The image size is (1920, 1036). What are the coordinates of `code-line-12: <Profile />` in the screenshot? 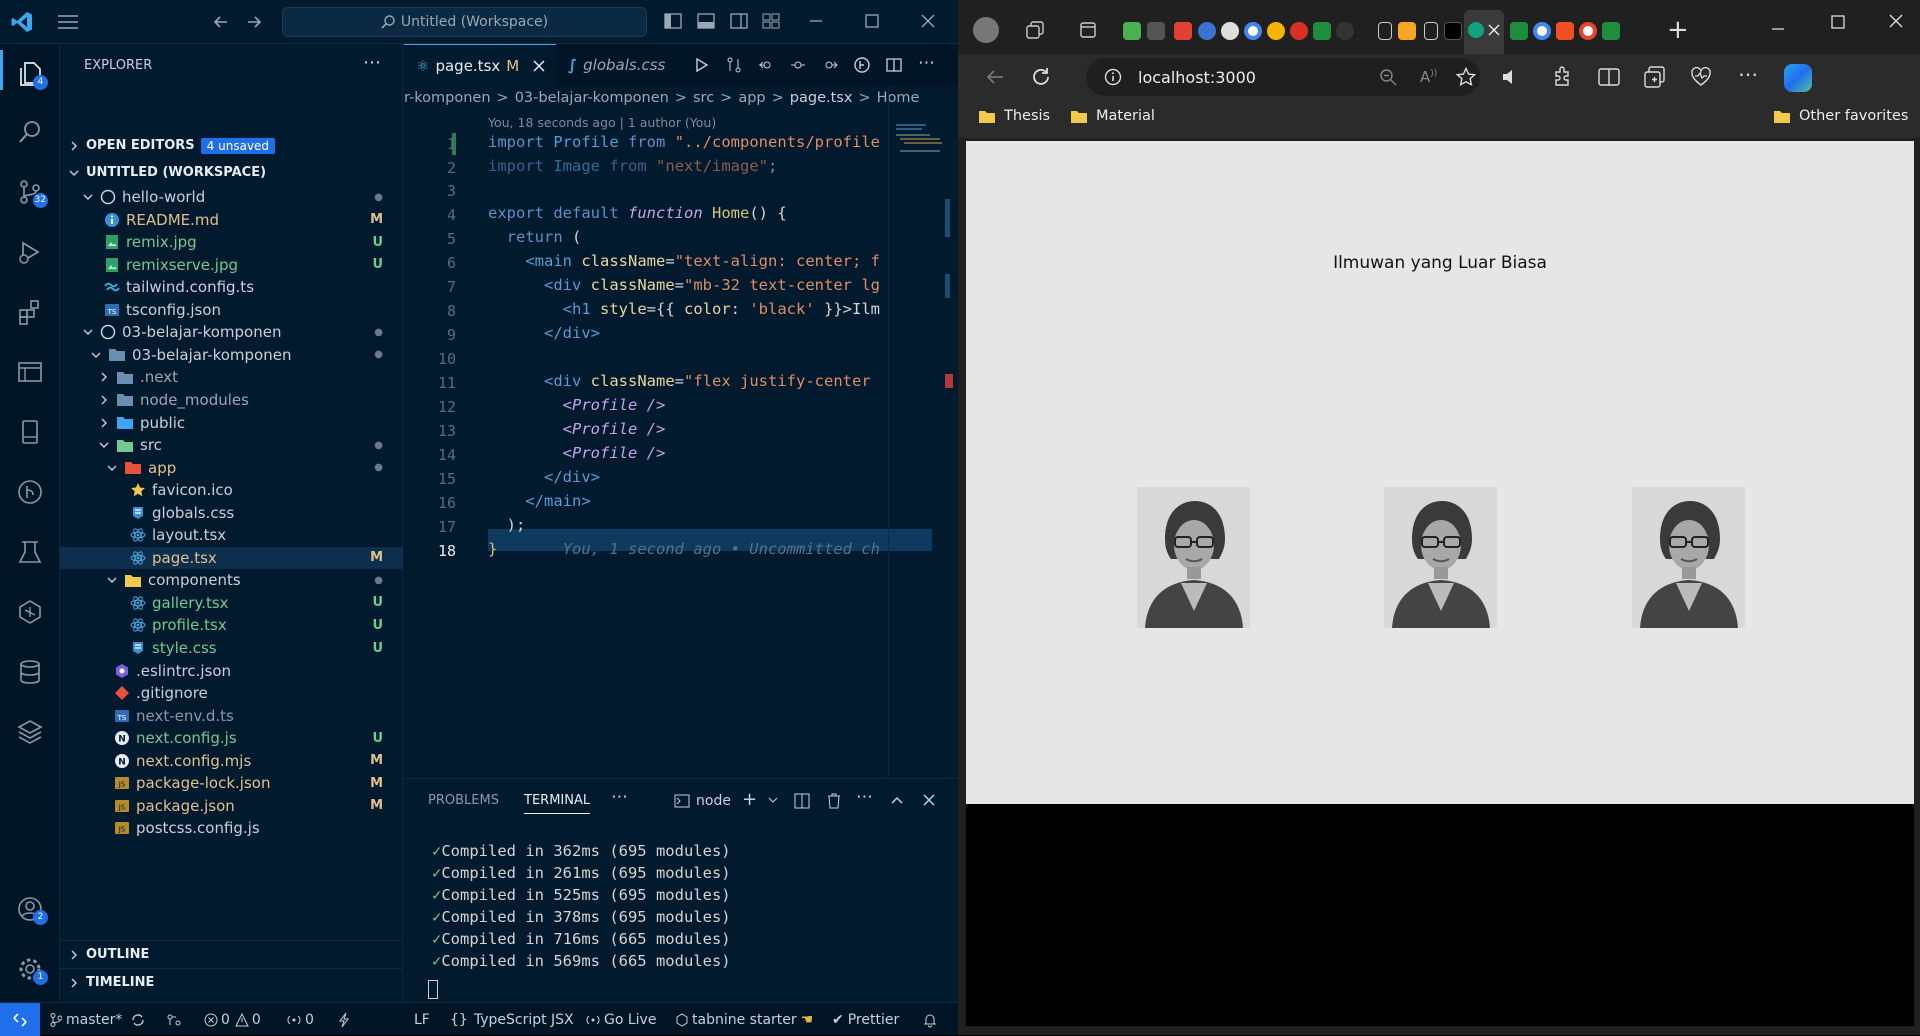 It's located at (577, 405).